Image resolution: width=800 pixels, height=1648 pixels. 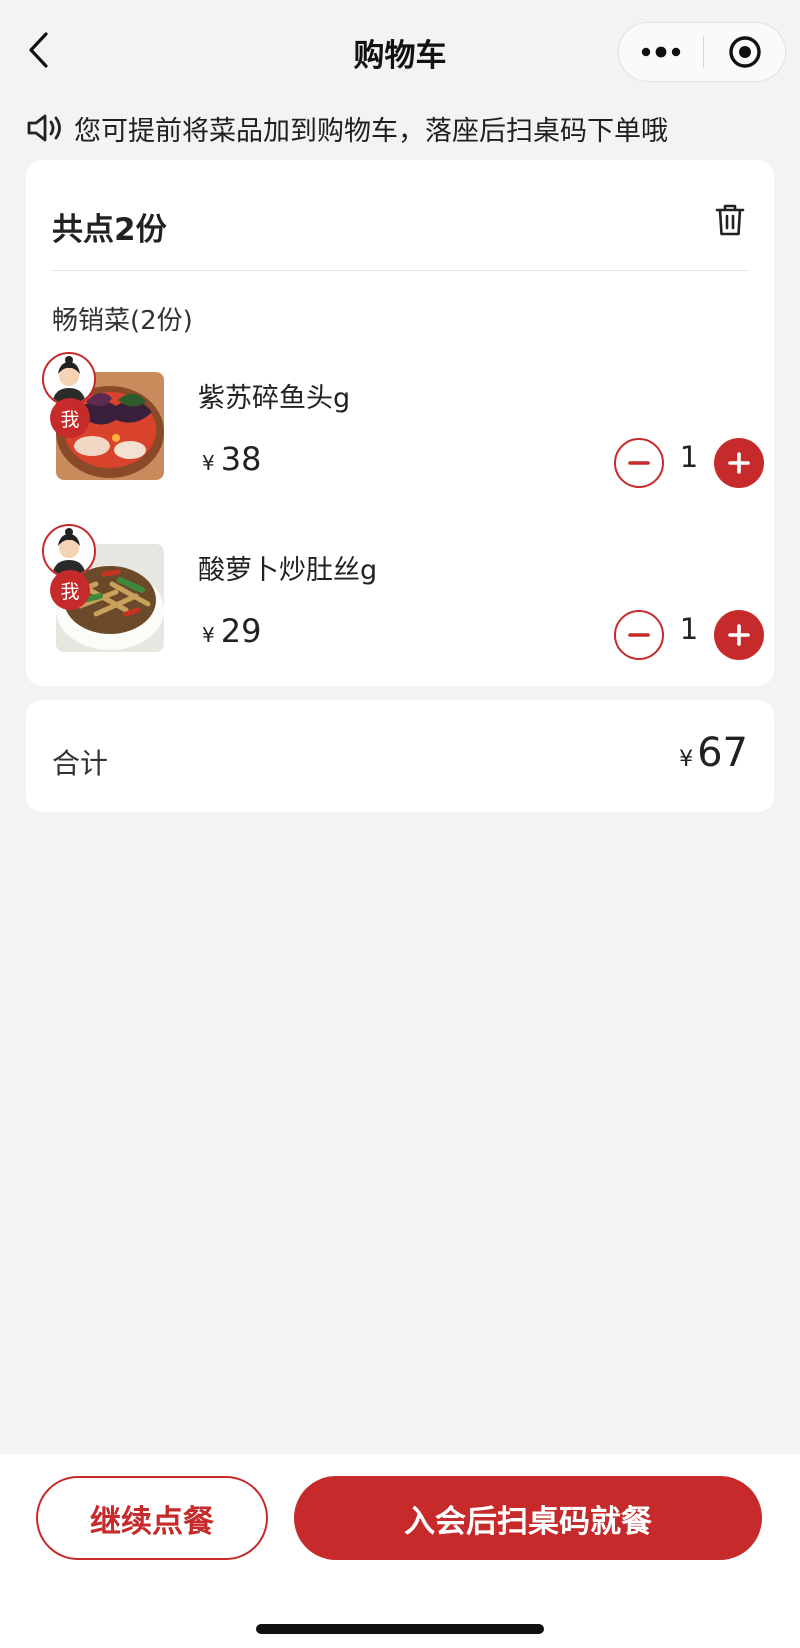 I want to click on target-icon, so click(x=744, y=52).